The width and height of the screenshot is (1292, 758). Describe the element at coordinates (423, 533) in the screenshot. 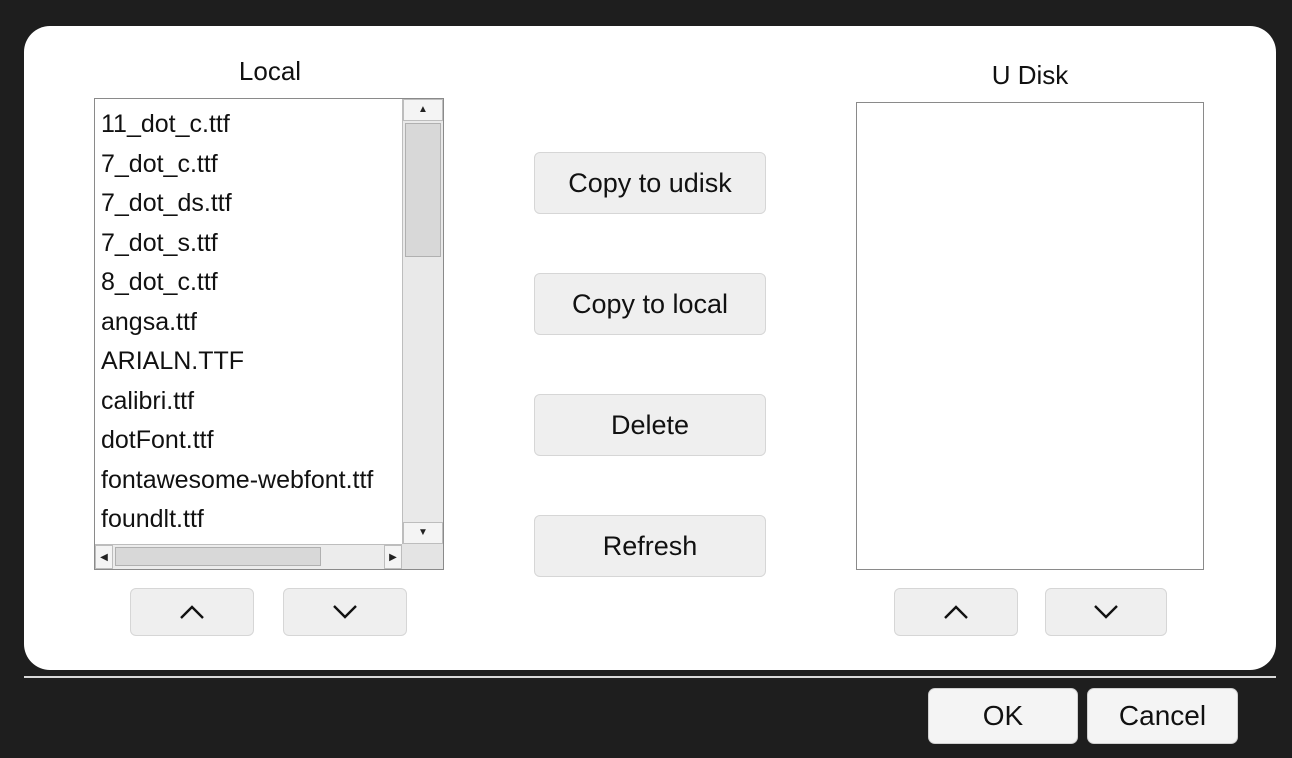

I see `scroll-down-arrow-icon: ▼` at that location.